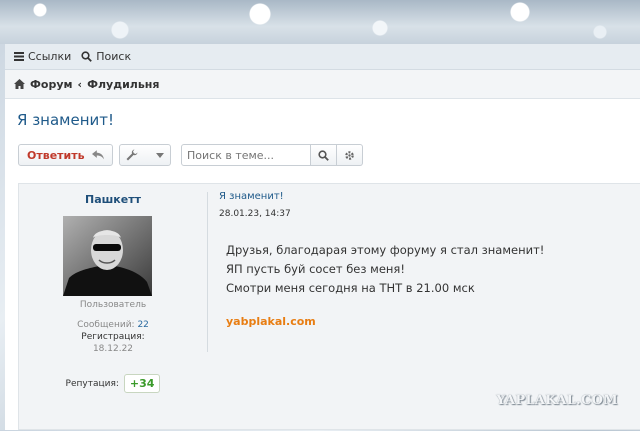  Describe the element at coordinates (427, 321) in the screenshot. I see `site-link: yabplakal.com` at that location.